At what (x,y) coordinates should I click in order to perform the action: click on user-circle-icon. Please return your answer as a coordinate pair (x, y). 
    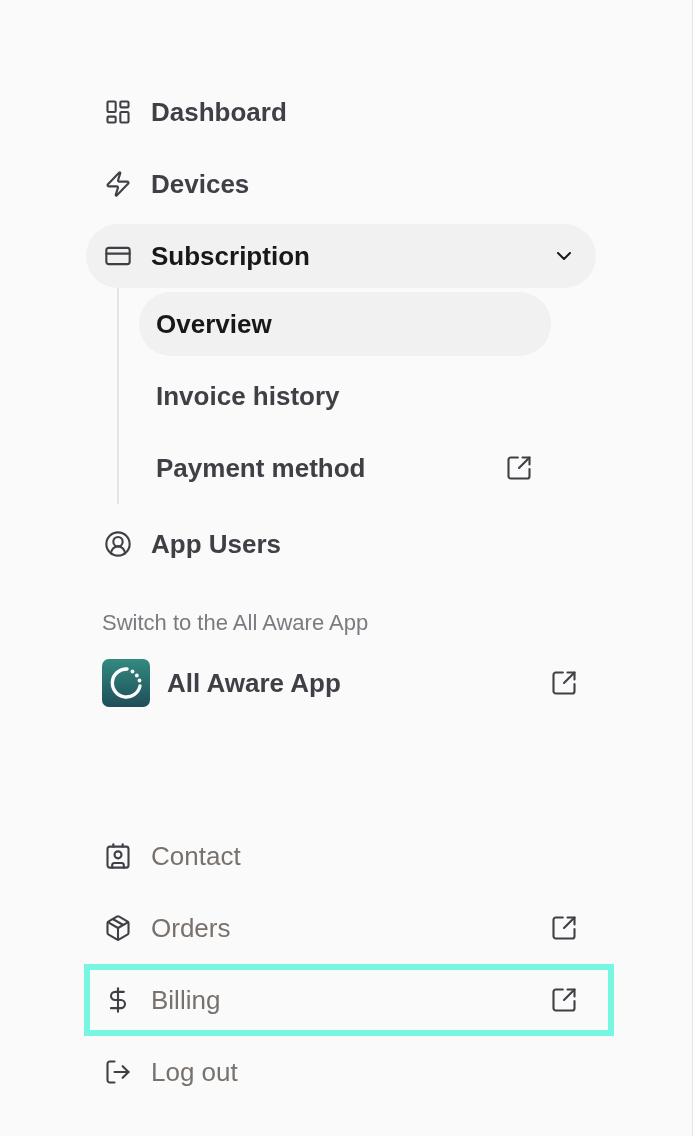
    Looking at the image, I should click on (118, 544).